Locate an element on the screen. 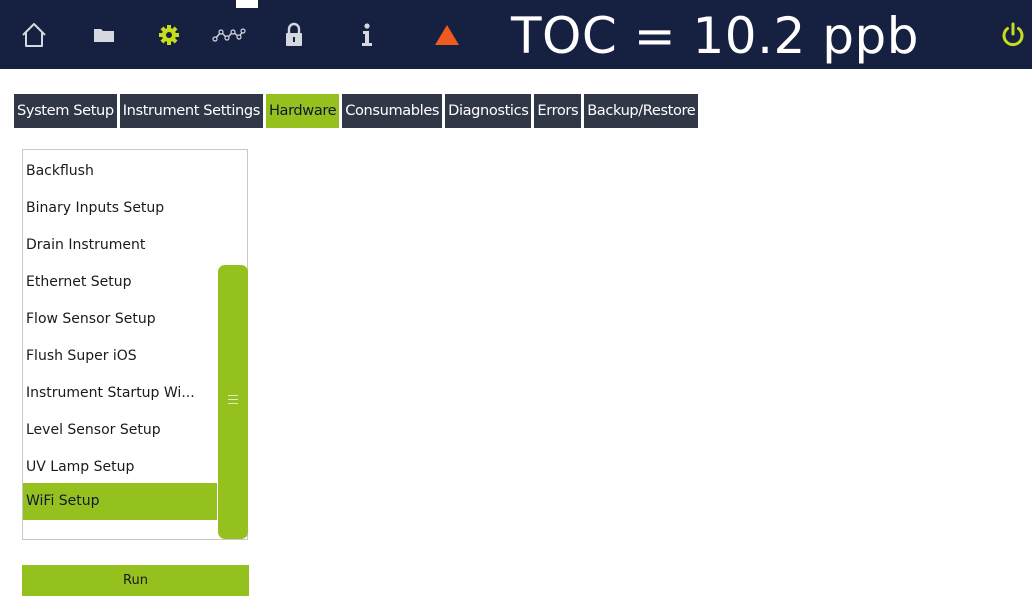 The height and width of the screenshot is (596, 1032). list-item: UV Lamp Setup is located at coordinates (120, 467).